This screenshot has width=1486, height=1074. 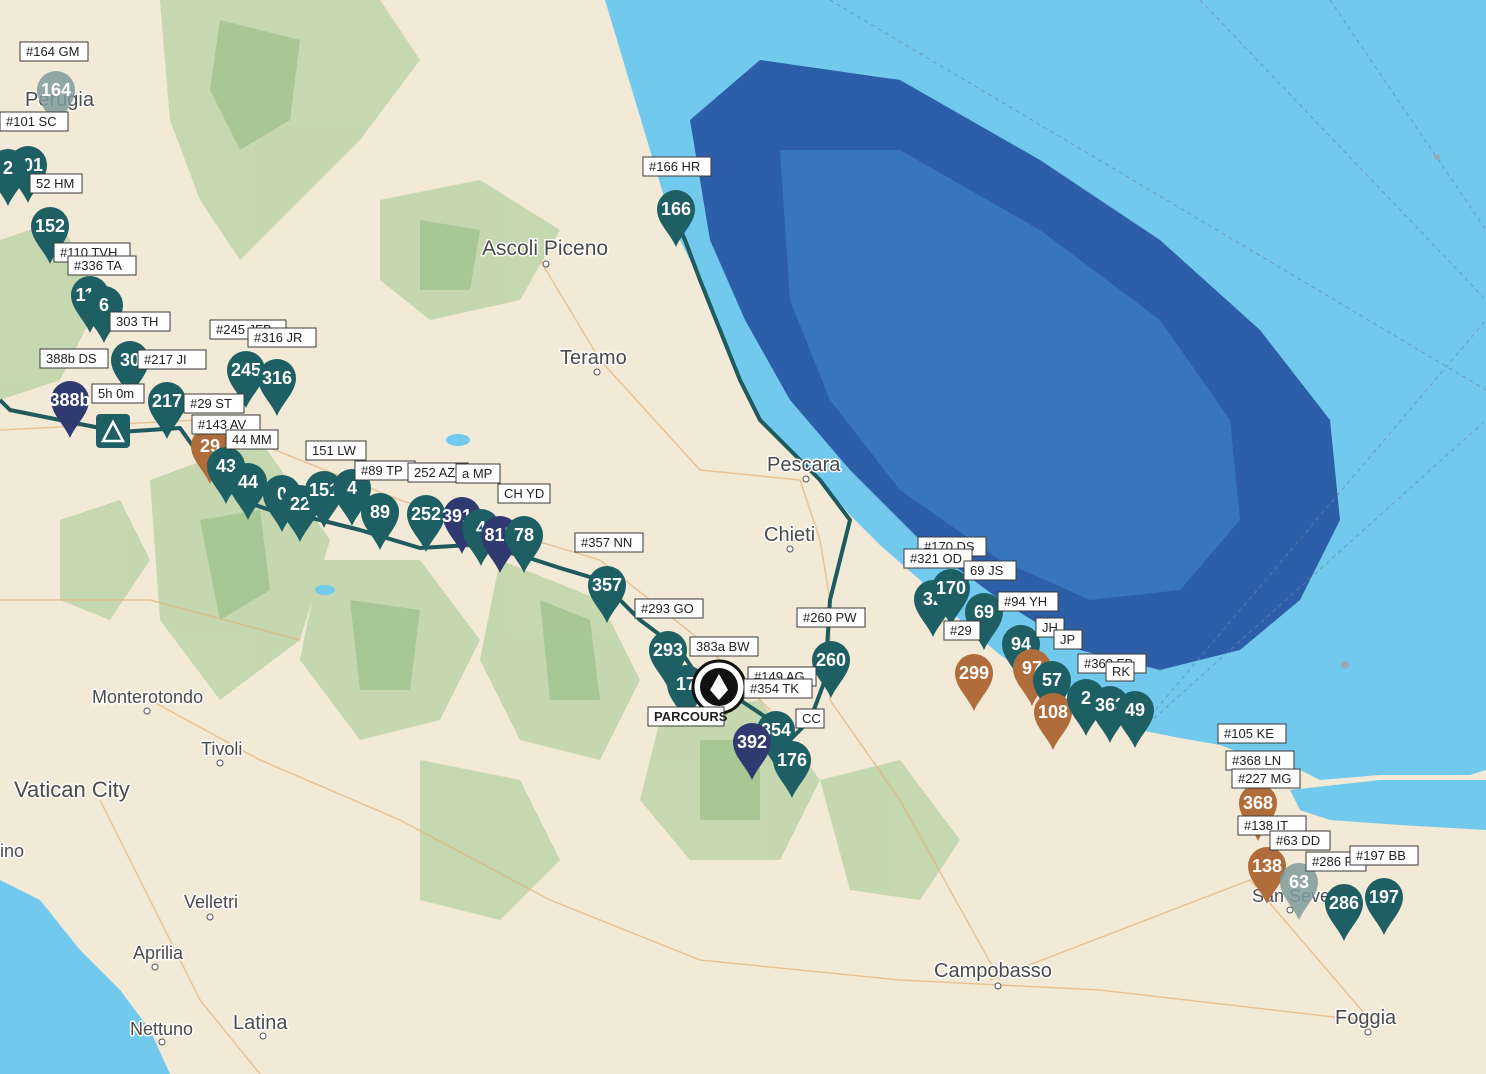 I want to click on pin-label-tag: CH YD, so click(x=524, y=493).